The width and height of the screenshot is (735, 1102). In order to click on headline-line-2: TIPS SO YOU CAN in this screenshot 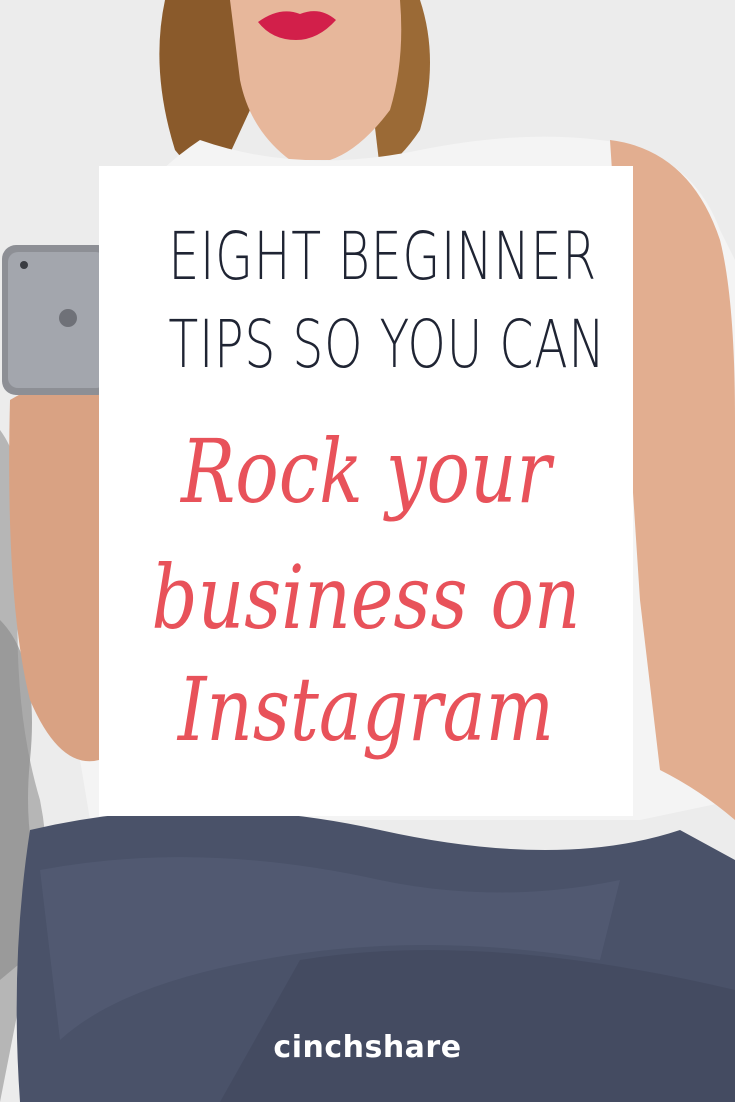, I will do `click(387, 344)`.